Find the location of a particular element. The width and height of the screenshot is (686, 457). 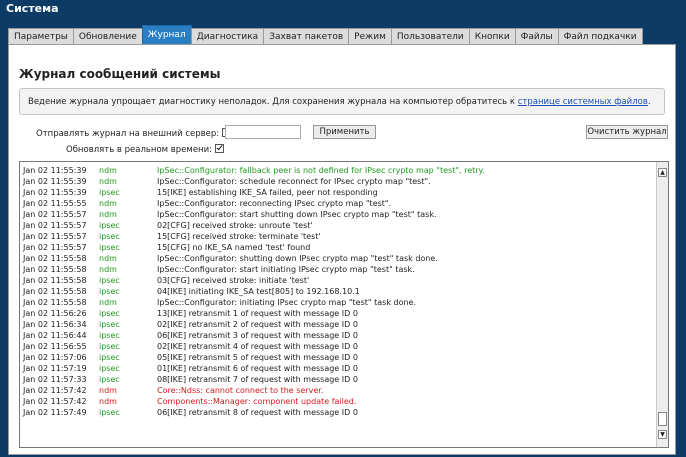

clear-log-button: Очистить журнал is located at coordinates (627, 132).